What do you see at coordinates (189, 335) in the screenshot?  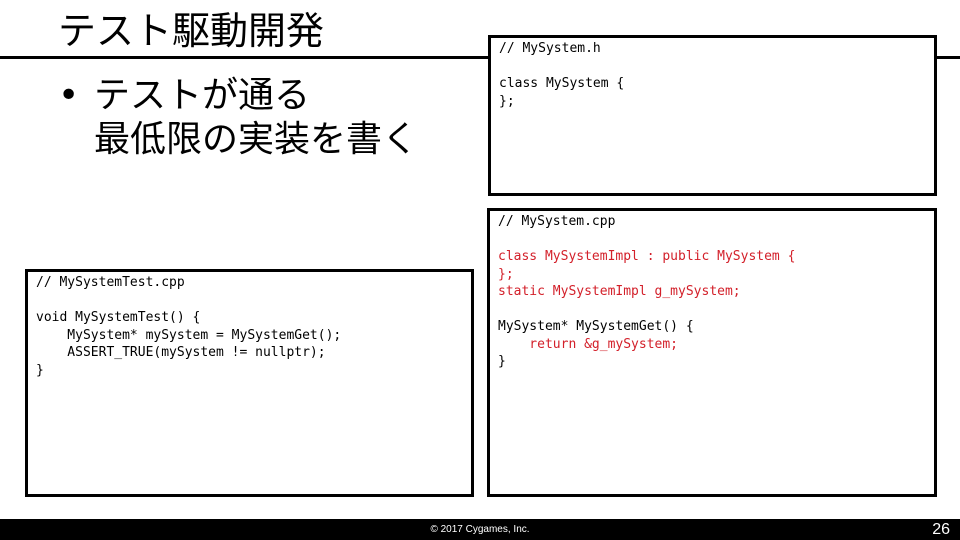 I see `code-line: MySystem* mySystem = MySystemGet();` at bounding box center [189, 335].